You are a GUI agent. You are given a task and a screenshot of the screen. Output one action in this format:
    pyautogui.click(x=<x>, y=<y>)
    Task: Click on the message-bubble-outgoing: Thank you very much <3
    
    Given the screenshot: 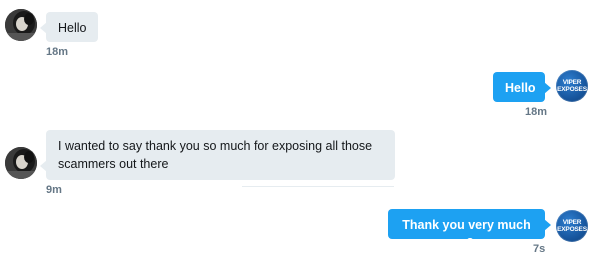 What is the action you would take?
    pyautogui.click(x=469, y=229)
    